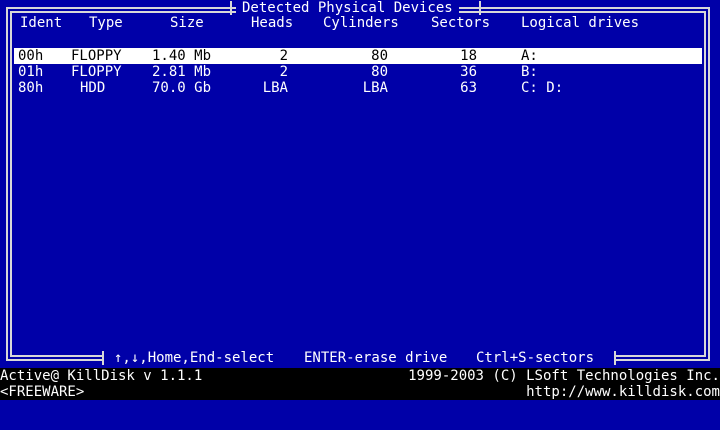  Describe the element at coordinates (194, 358) in the screenshot. I see `help-navigate: ↑,↓,Home,End-select` at that location.